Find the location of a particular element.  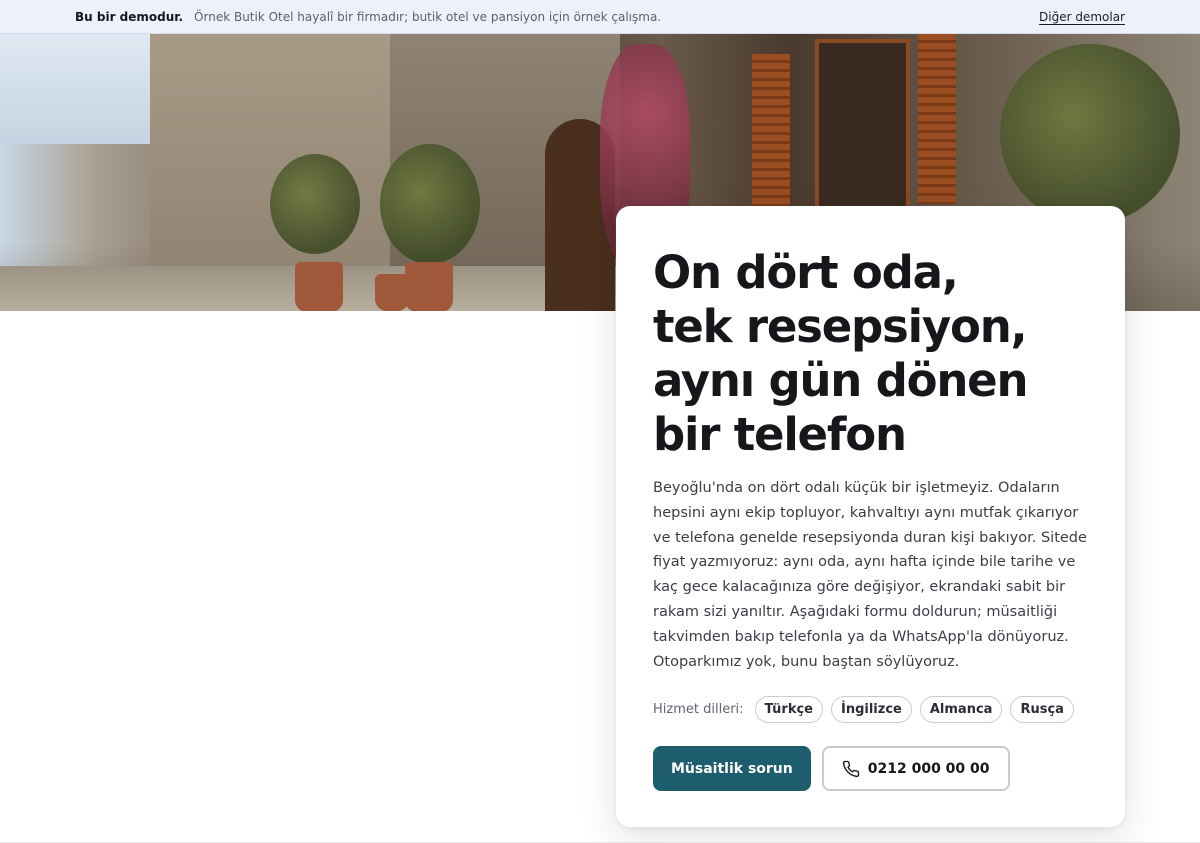

hero-sky is located at coordinates (80, 89).